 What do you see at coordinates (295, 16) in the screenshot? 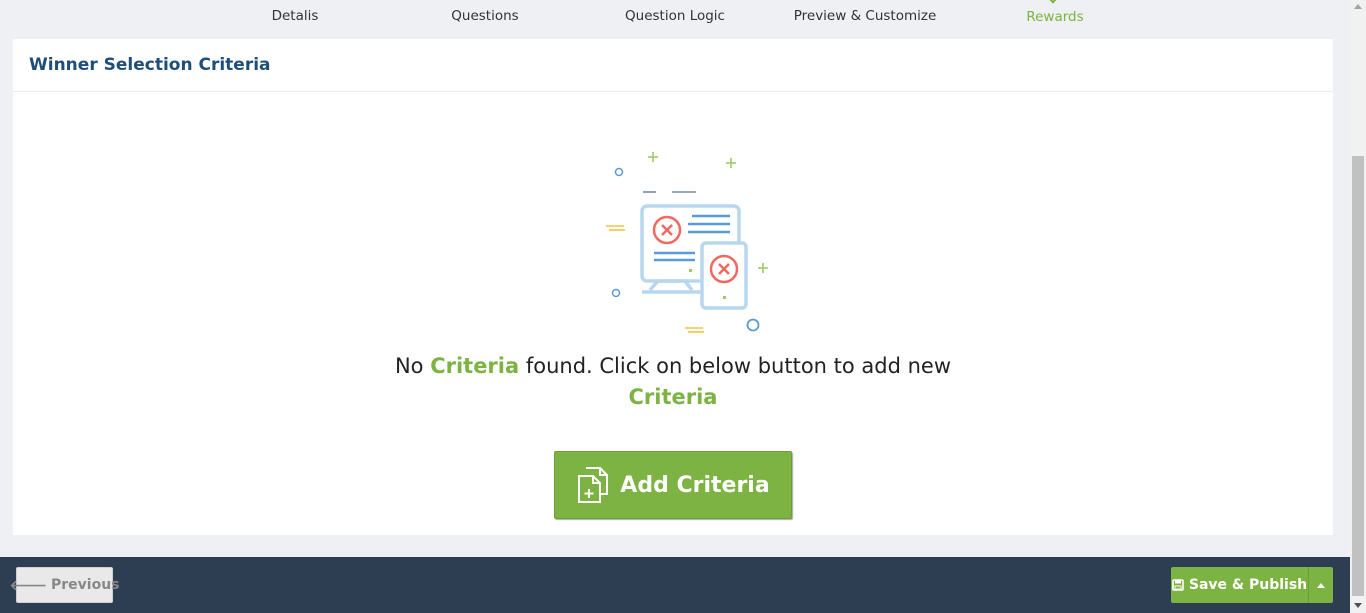
I see `tab-details: Detalis` at bounding box center [295, 16].